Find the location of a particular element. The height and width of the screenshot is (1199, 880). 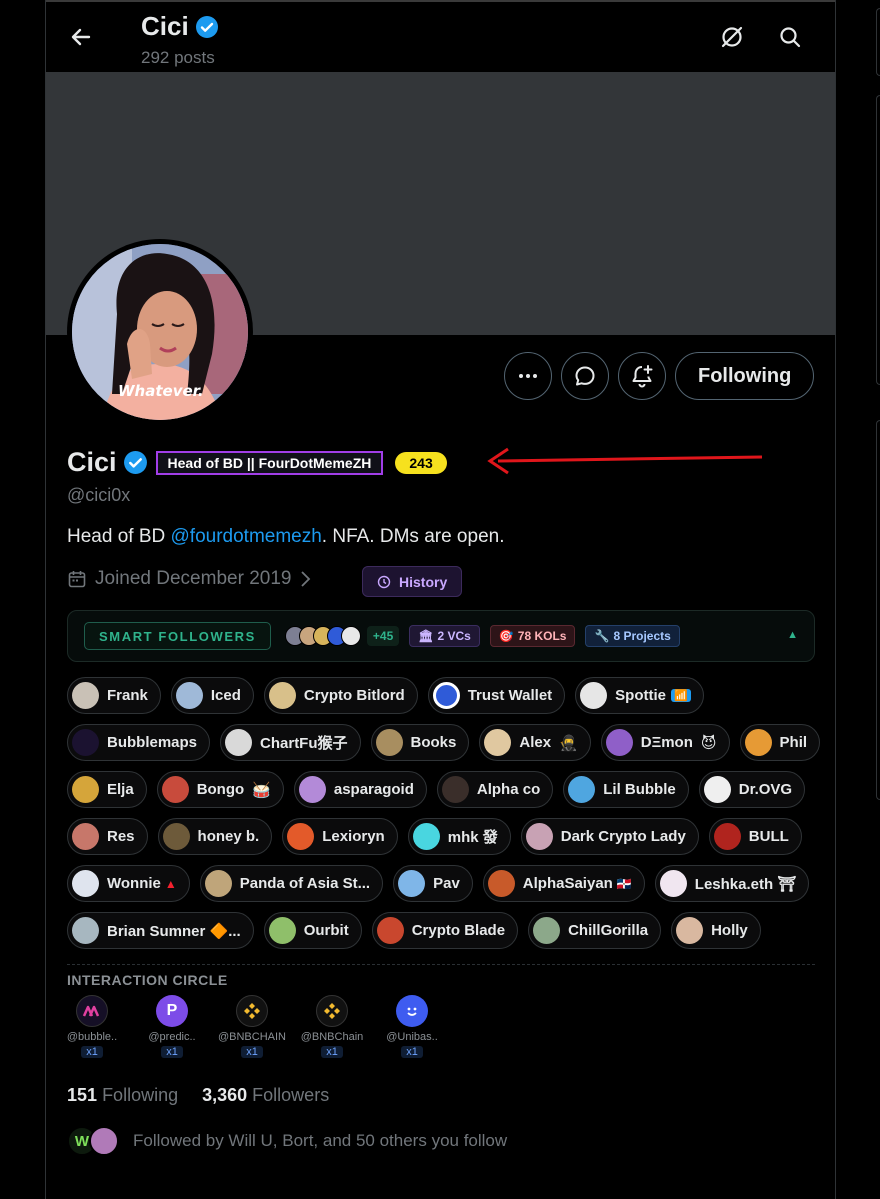

search-icon is located at coordinates (790, 37).